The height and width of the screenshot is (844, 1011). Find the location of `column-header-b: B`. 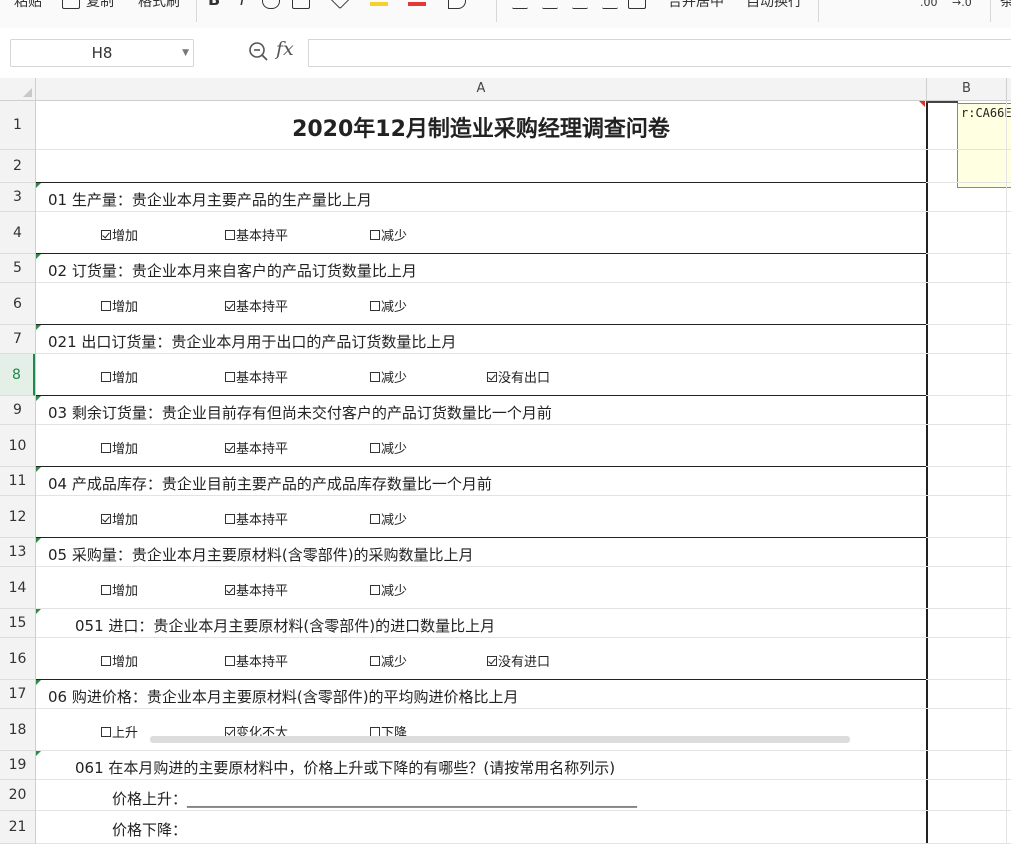

column-header-b: B is located at coordinates (967, 89).